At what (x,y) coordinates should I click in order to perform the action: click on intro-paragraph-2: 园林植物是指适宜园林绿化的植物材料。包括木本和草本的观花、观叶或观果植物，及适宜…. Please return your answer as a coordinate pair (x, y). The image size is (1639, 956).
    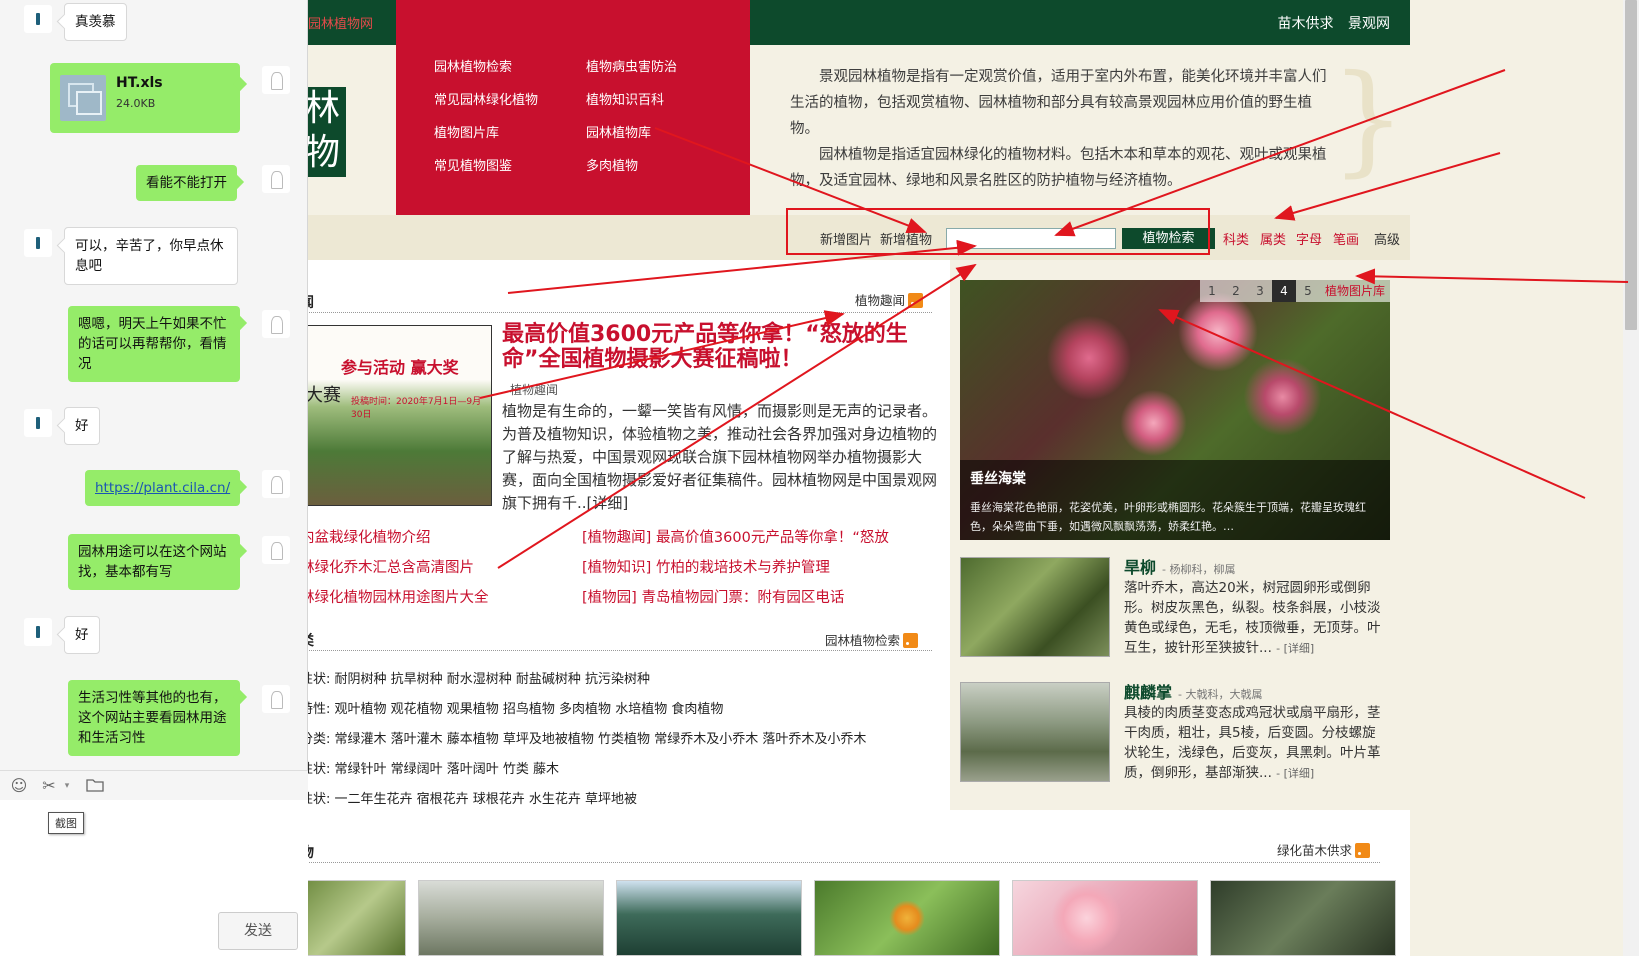
    Looking at the image, I should click on (1058, 168).